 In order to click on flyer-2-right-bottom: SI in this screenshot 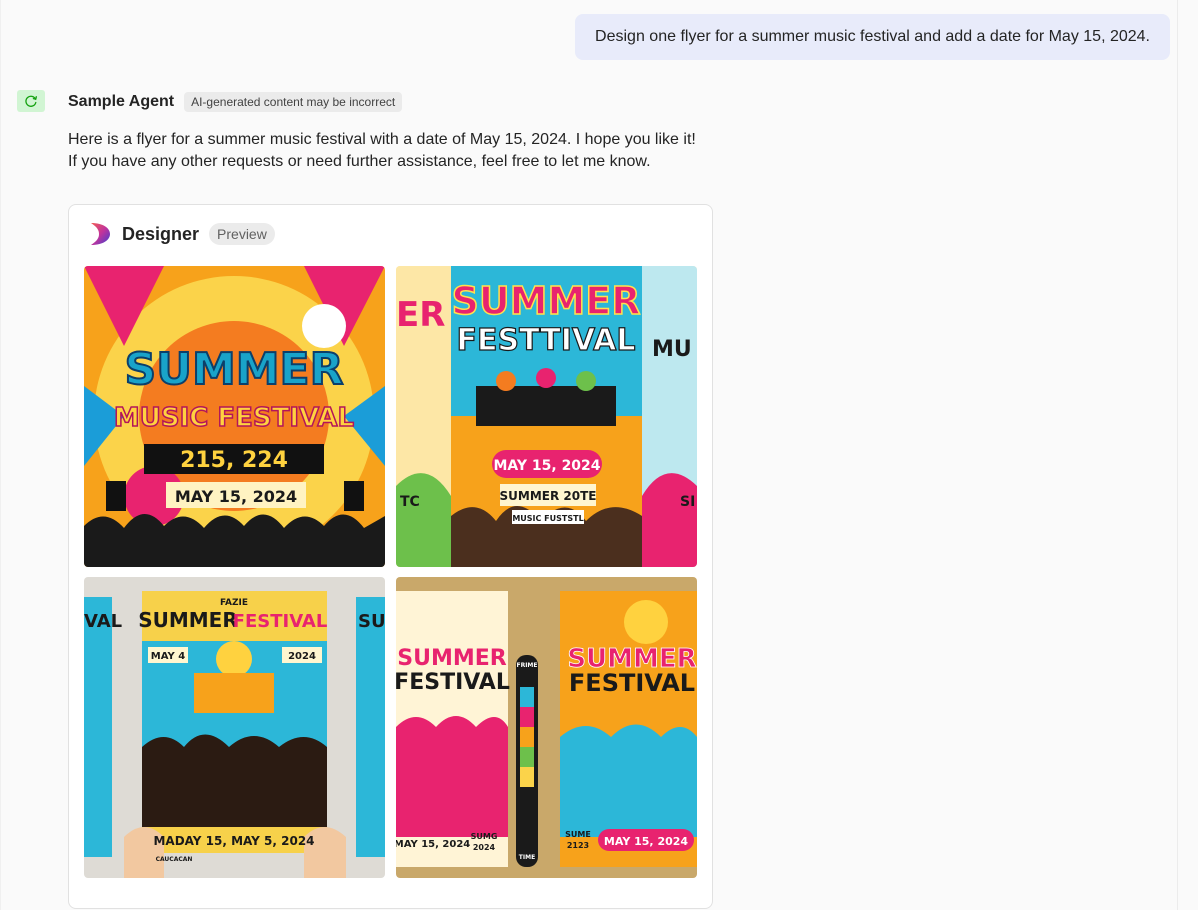, I will do `click(687, 502)`.